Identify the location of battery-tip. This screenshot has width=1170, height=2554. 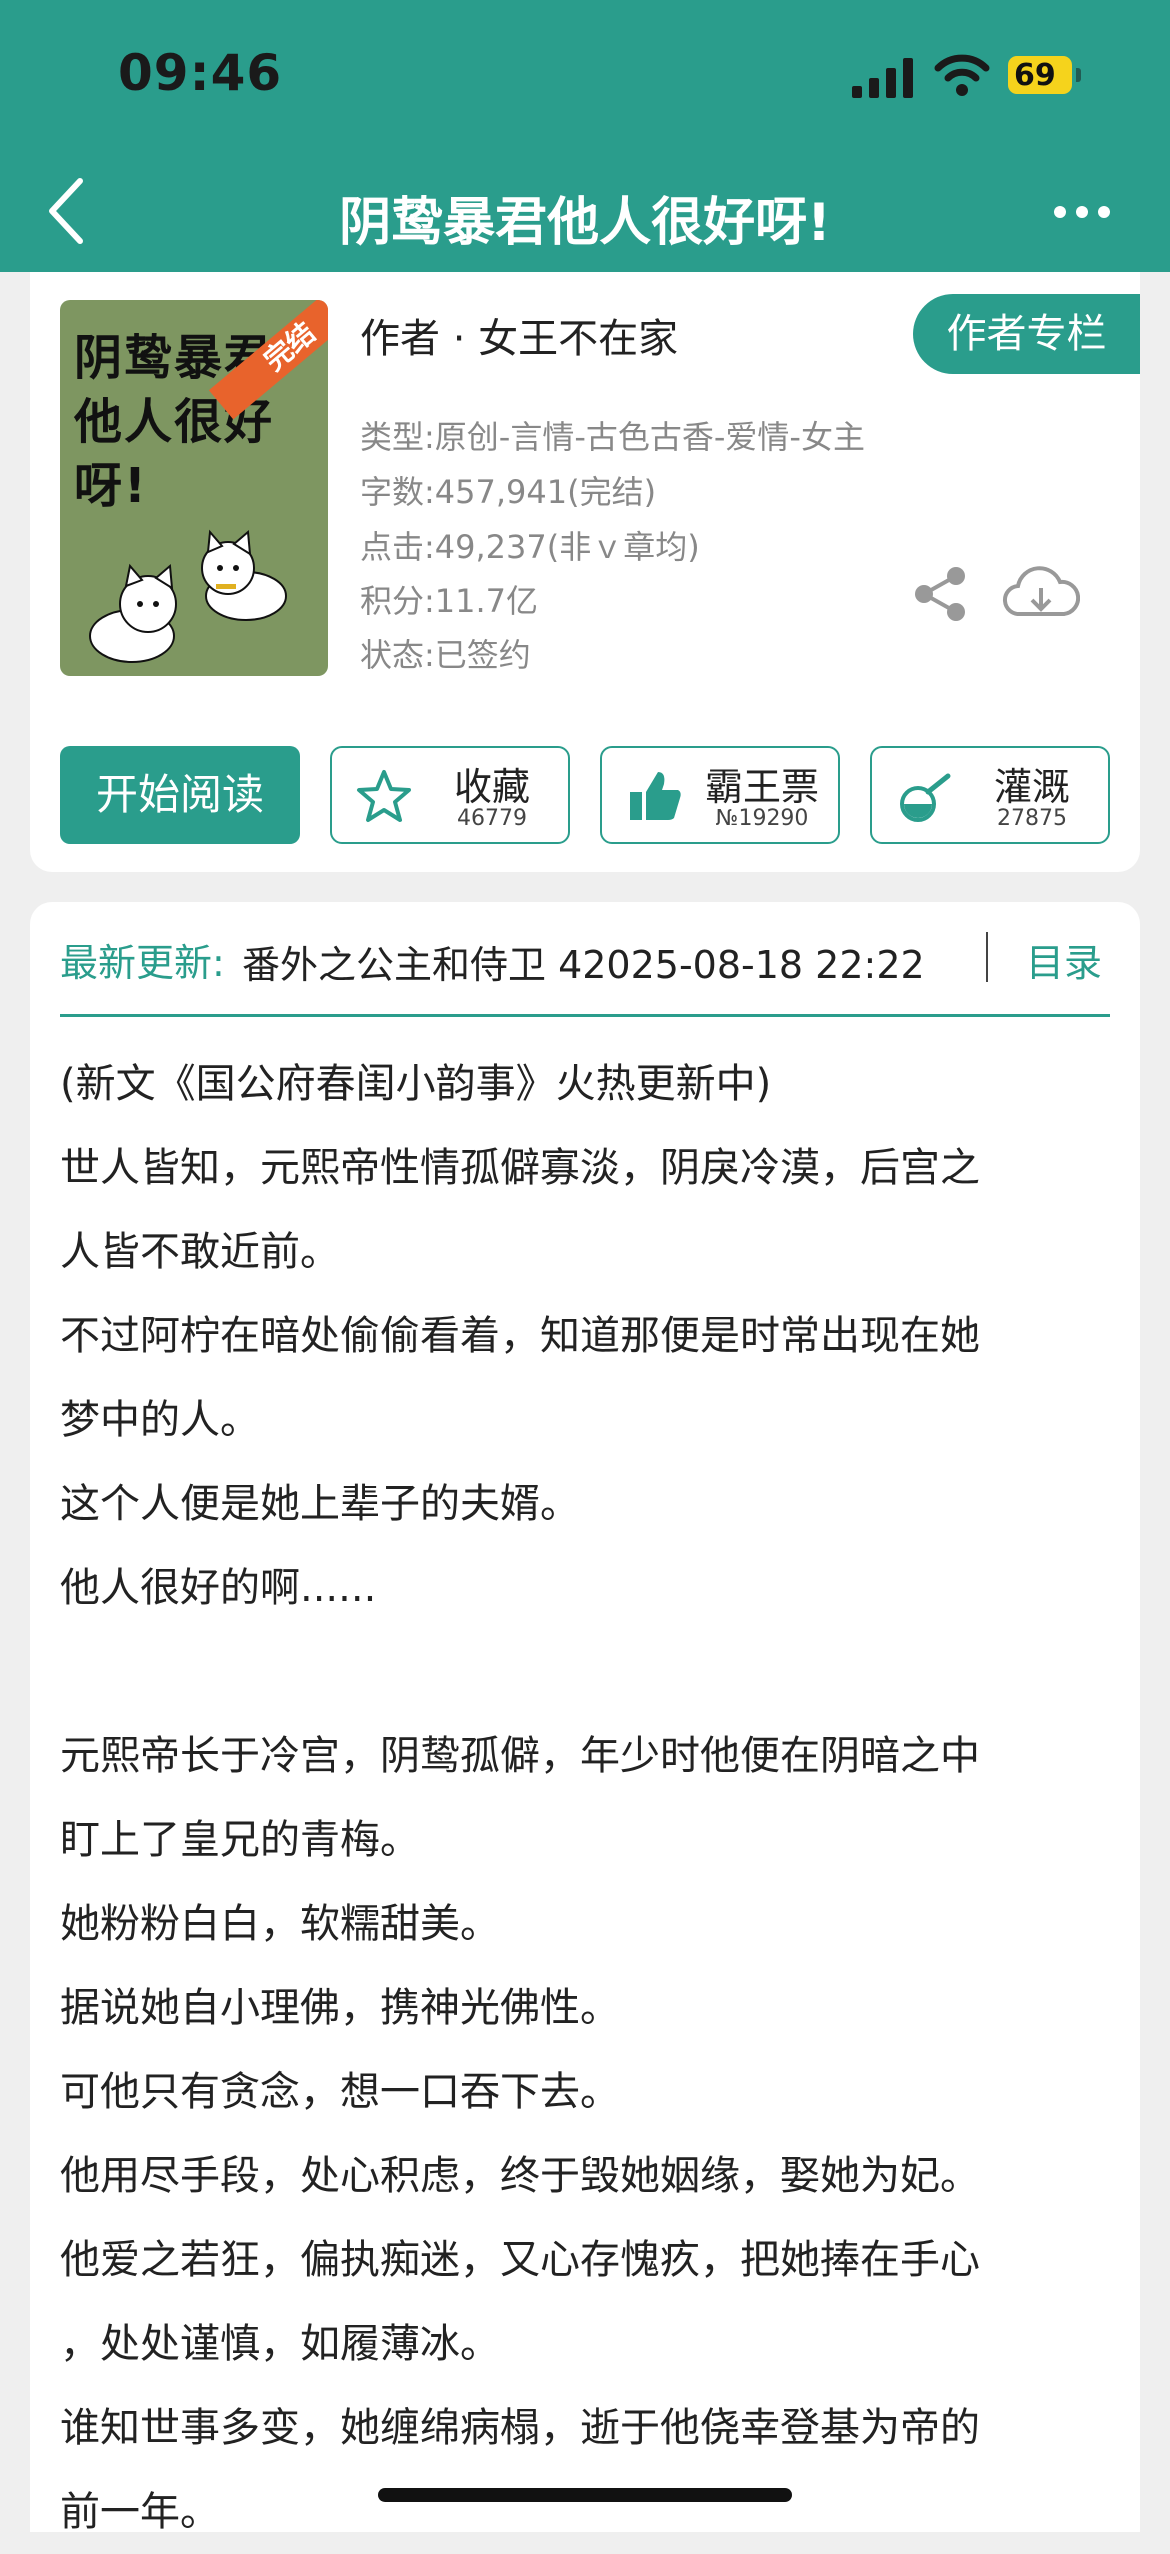
(1078, 75).